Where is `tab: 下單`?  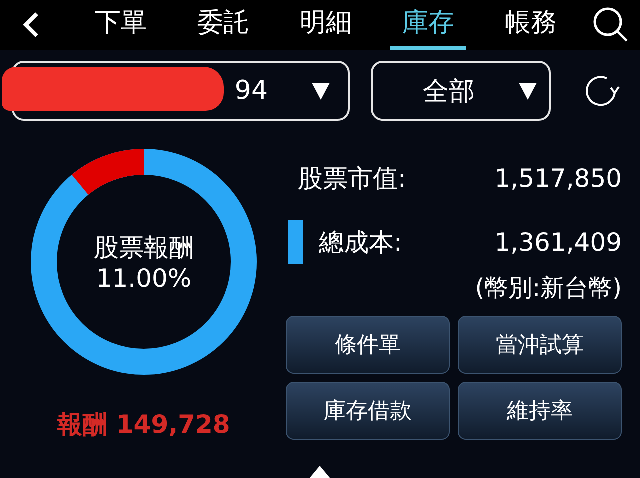
tab: 下單 is located at coordinates (121, 25).